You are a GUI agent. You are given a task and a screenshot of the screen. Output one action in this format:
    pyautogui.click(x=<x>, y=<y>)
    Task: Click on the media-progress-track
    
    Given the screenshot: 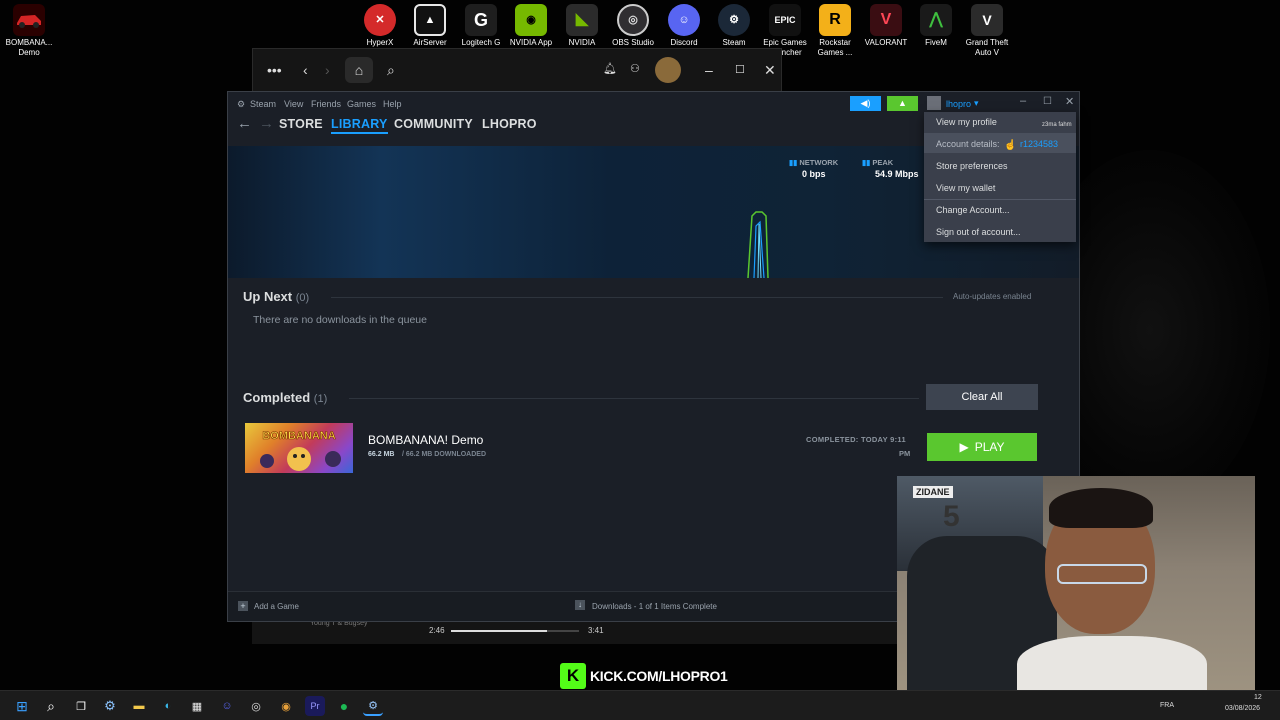 What is the action you would take?
    pyautogui.click(x=515, y=631)
    